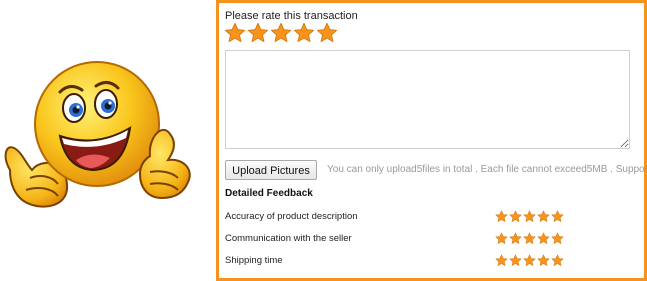 This screenshot has width=647, height=281. I want to click on upload-pictures-button: Upload Pictures, so click(271, 170).